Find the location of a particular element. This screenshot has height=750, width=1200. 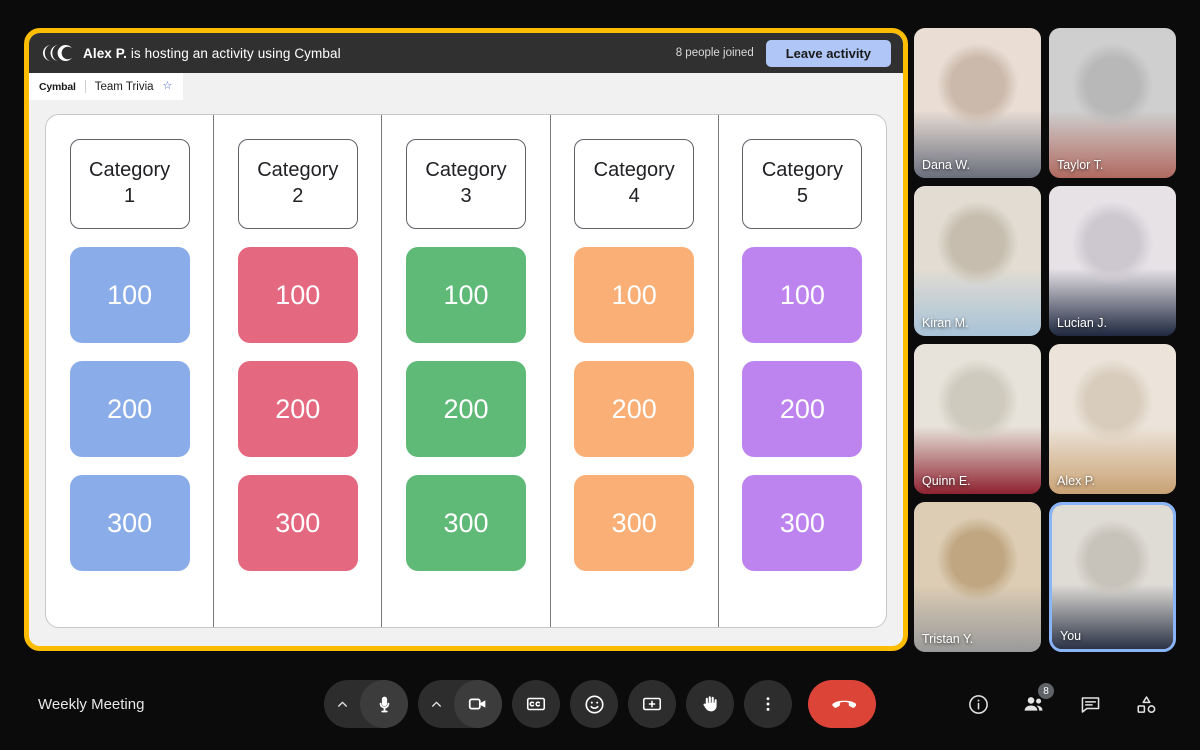

participant-tile: Lucian J. is located at coordinates (1112, 261).